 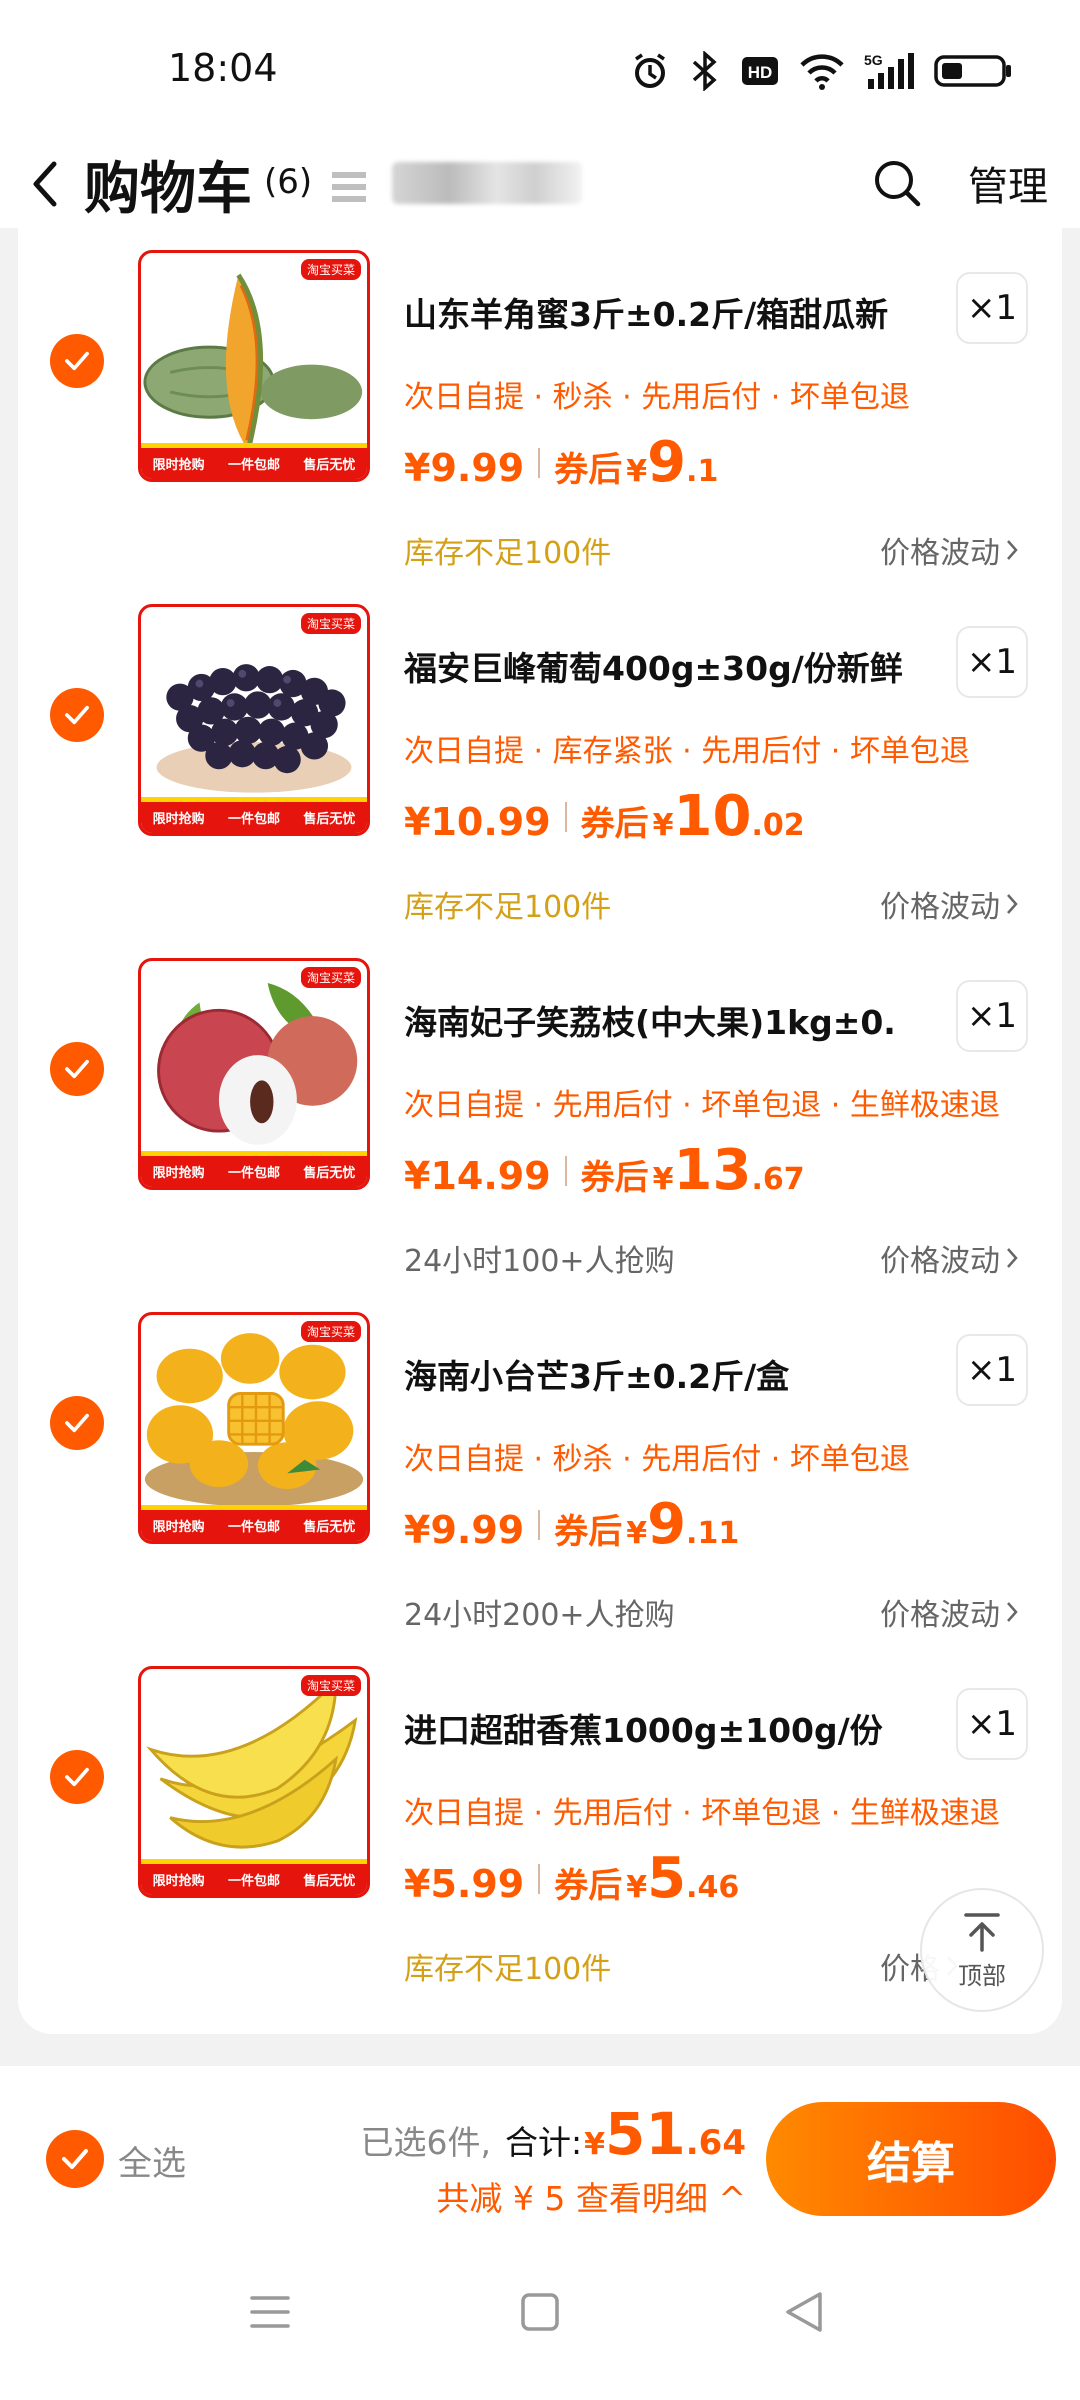 What do you see at coordinates (539, 1615) in the screenshot?
I see `product-note: 24小时200+人抢购` at bounding box center [539, 1615].